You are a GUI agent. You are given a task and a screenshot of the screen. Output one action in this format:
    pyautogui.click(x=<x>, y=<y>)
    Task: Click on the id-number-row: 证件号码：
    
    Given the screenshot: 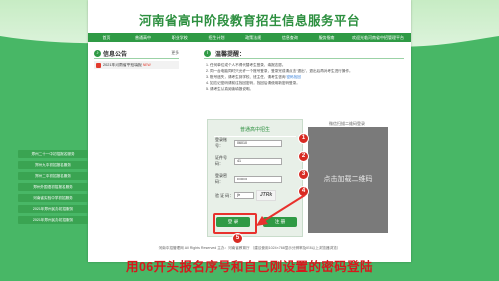 What is the action you would take?
    pyautogui.click(x=248, y=161)
    